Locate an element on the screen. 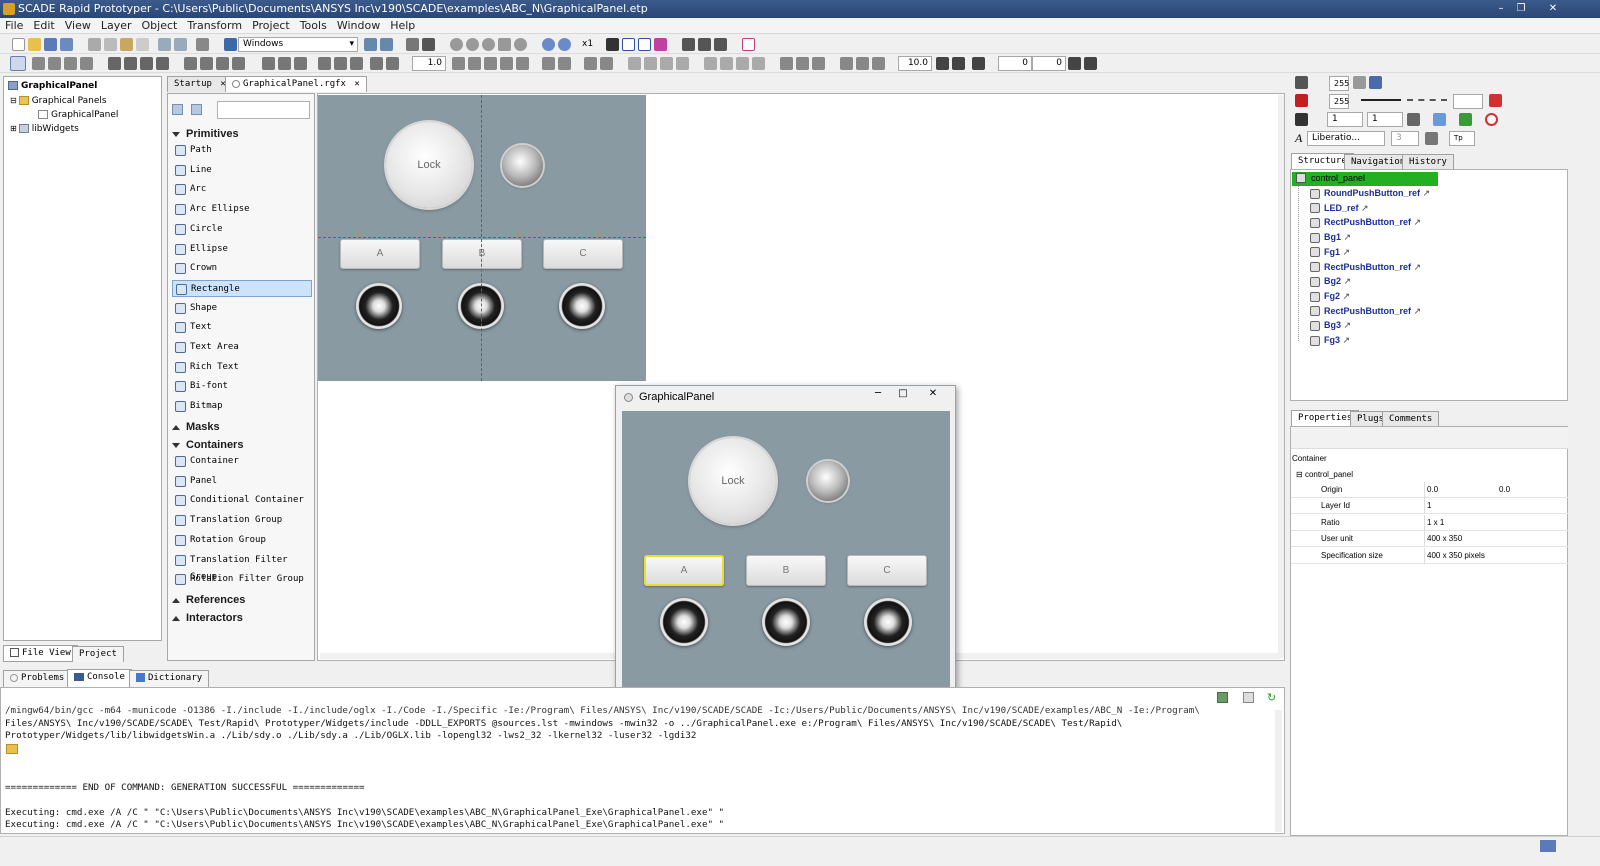  menu-project: Project is located at coordinates (271, 26).